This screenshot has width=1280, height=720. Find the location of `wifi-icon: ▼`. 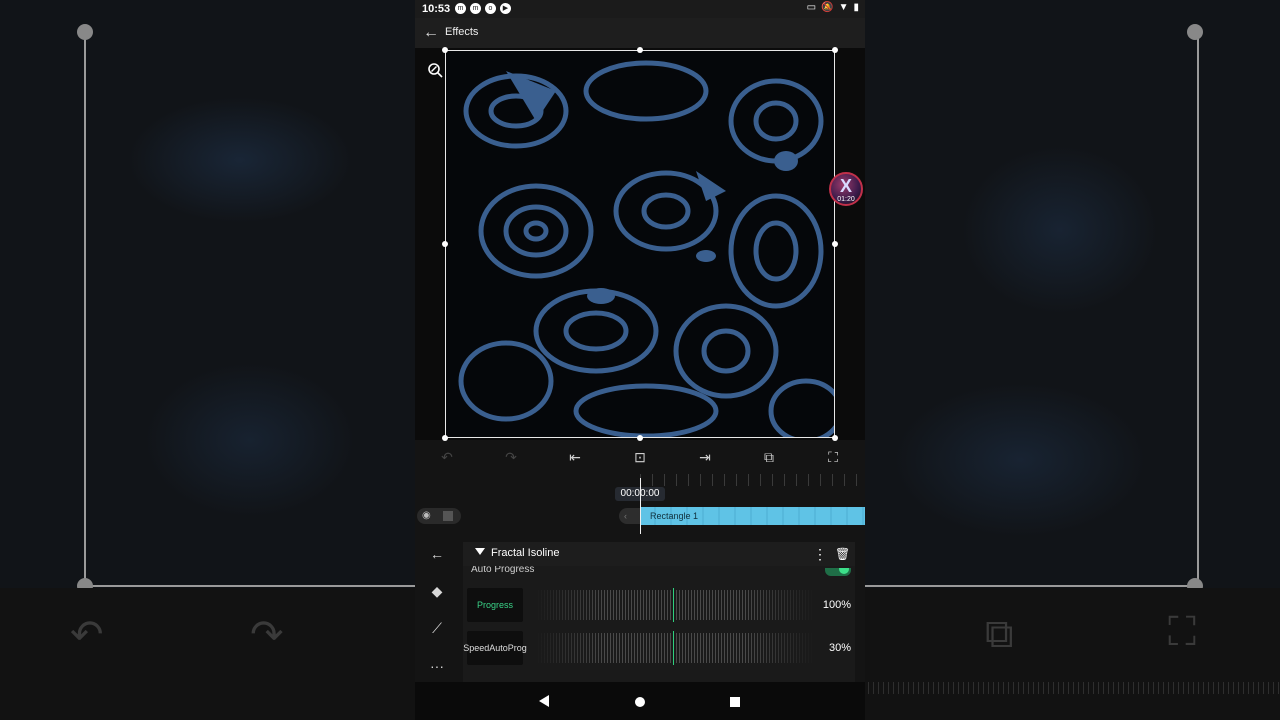

wifi-icon: ▼ is located at coordinates (843, 7).